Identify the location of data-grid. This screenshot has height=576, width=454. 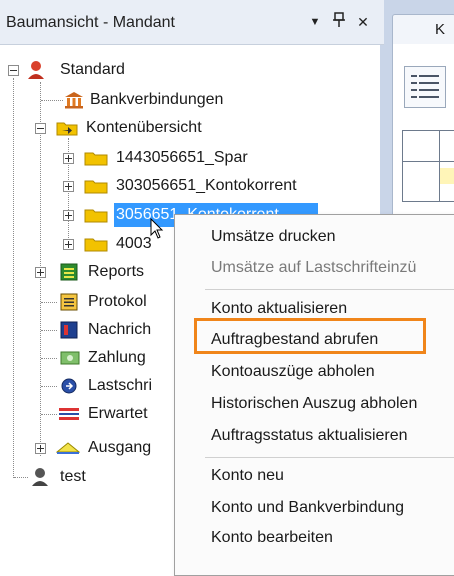
(428, 166).